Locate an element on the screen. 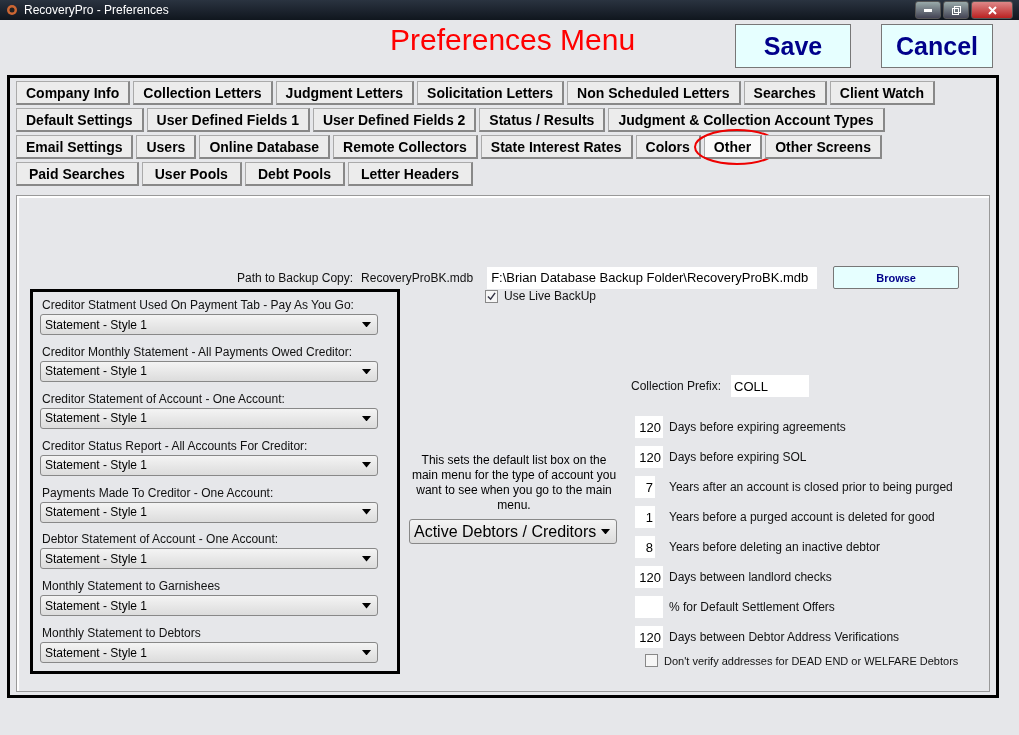  backup-path-field: F:\Brian Database Backup Folder\RecoveryProBK.mdb is located at coordinates (652, 277).